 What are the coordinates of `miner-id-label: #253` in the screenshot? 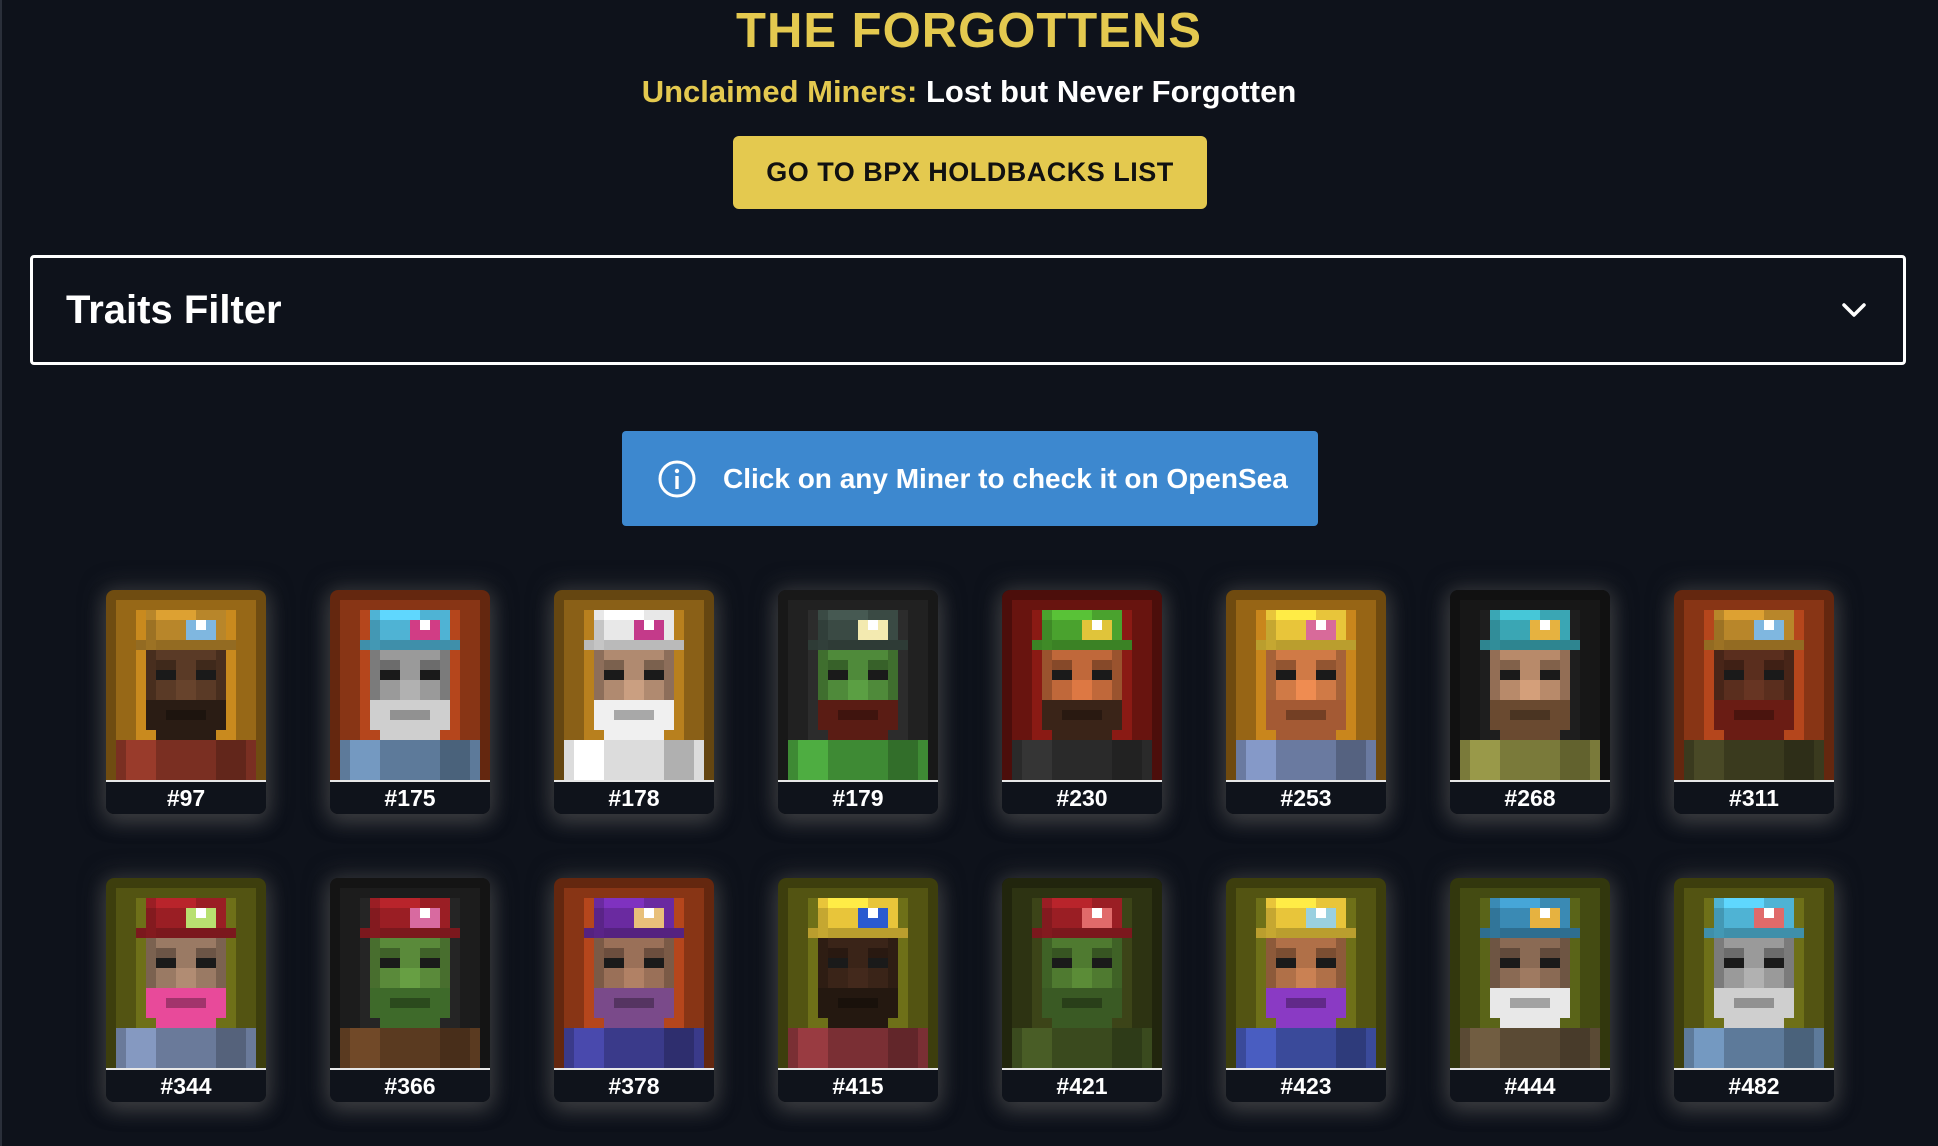 It's located at (1306, 797).